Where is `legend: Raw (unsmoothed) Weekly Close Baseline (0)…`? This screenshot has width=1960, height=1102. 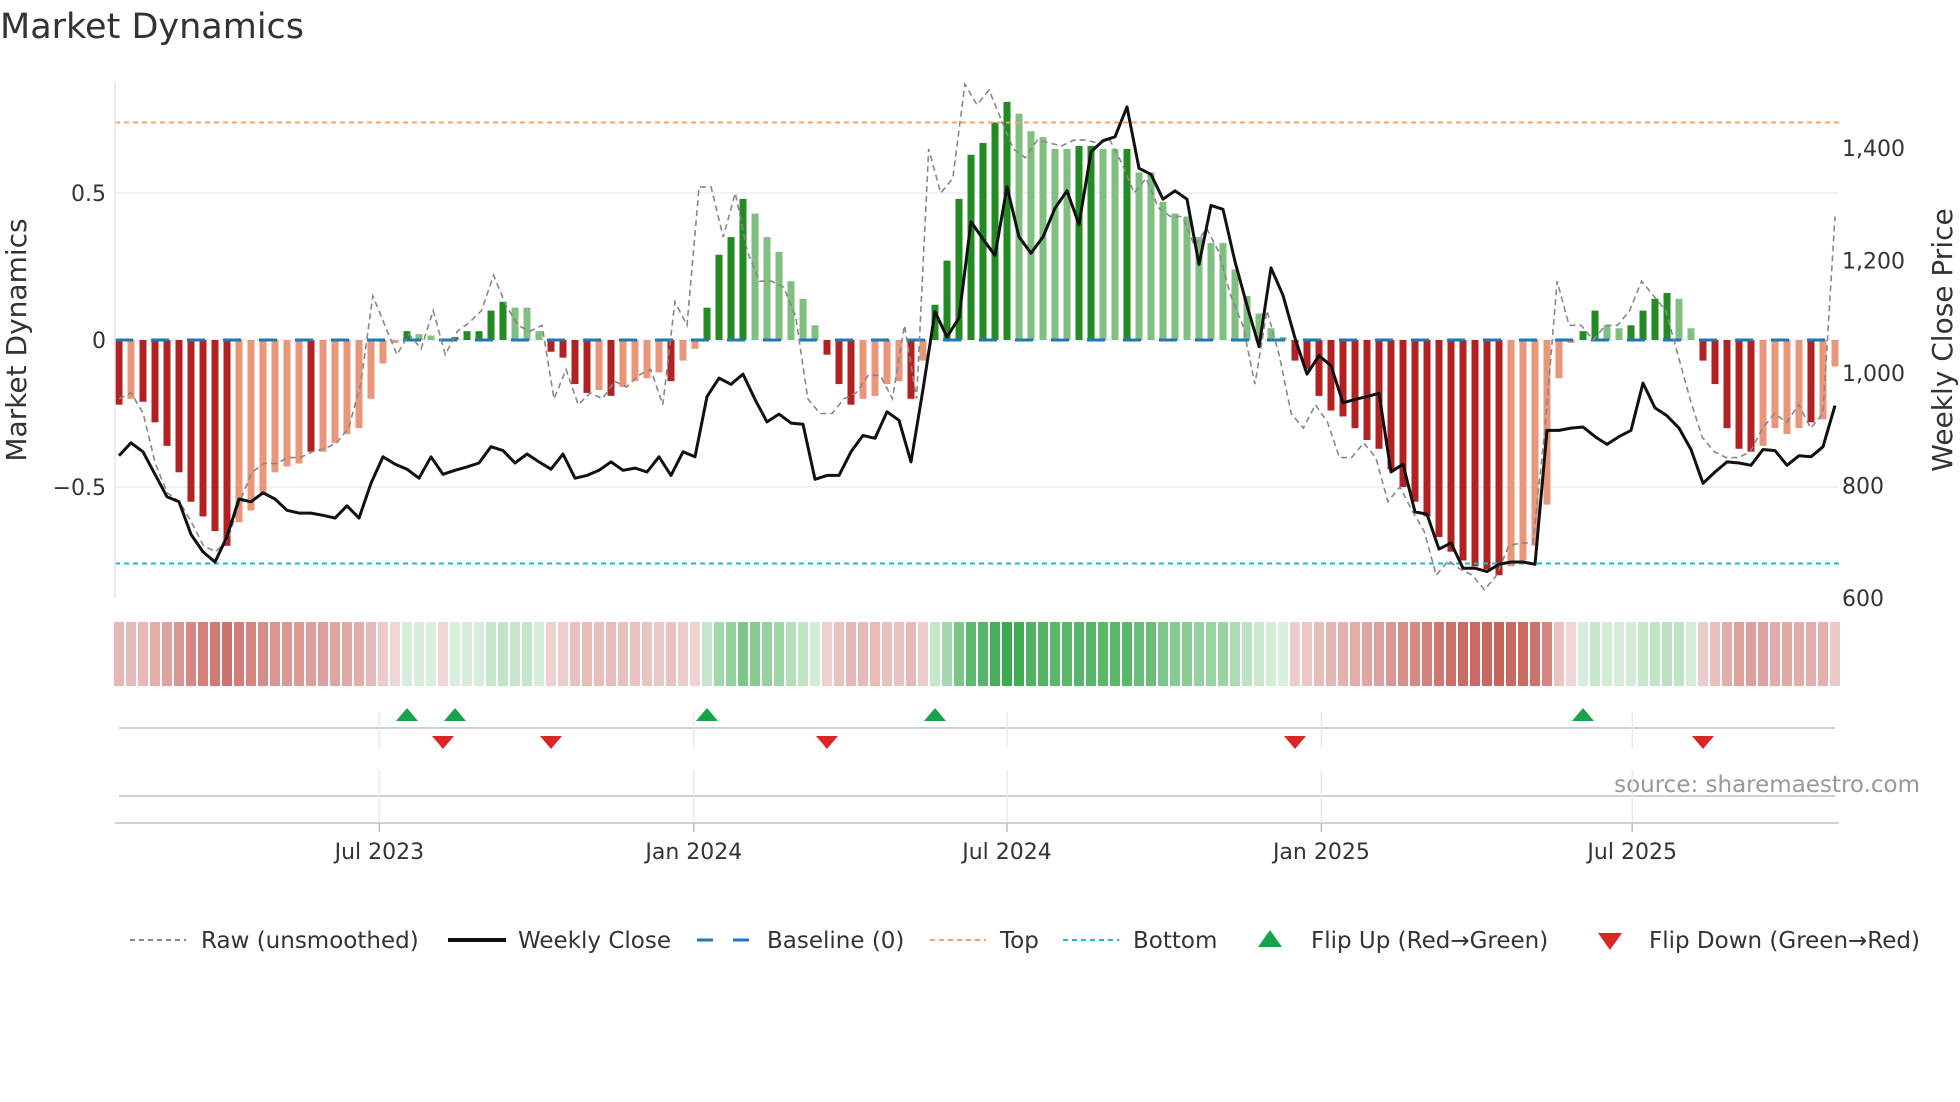
legend: Raw (unsmoothed) Weekly Close Baseline (0)… is located at coordinates (1025, 941).